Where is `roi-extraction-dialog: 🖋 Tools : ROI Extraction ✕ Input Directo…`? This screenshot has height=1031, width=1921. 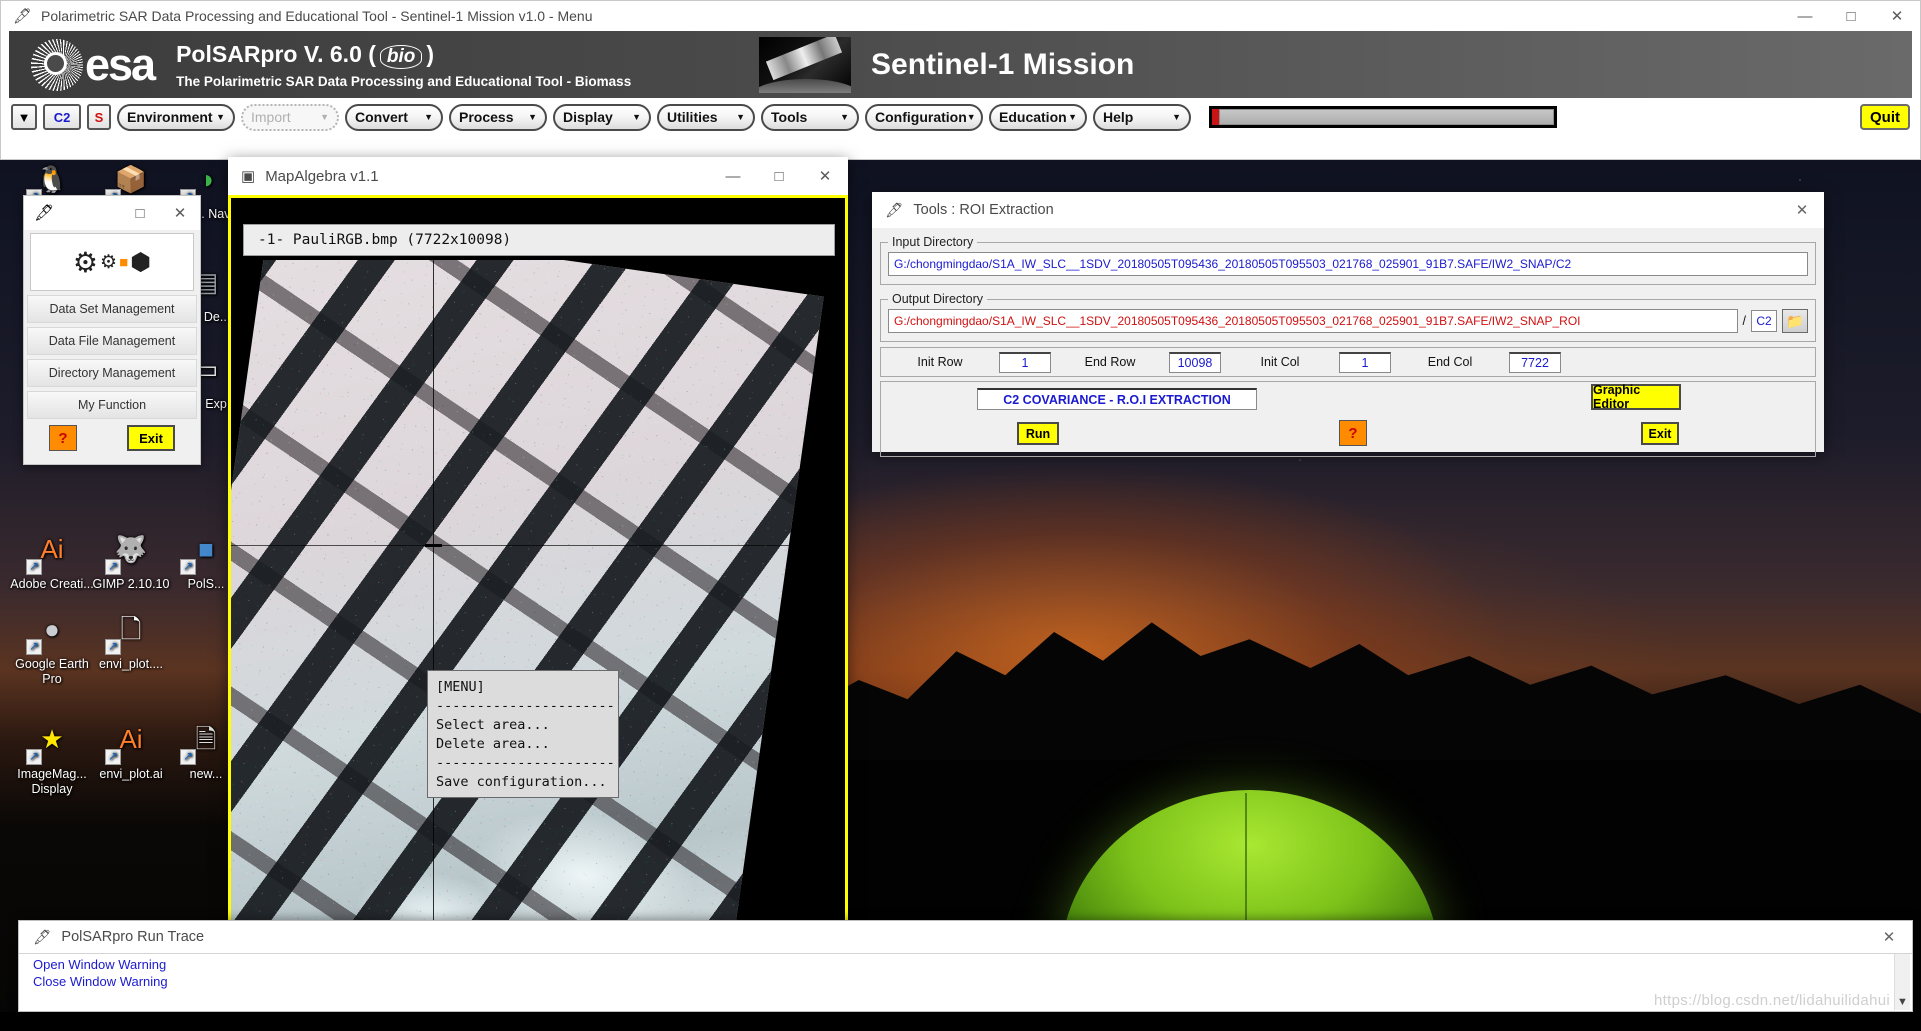 roi-extraction-dialog: 🖋 Tools : ROI Extraction ✕ Input Directo… is located at coordinates (1348, 324).